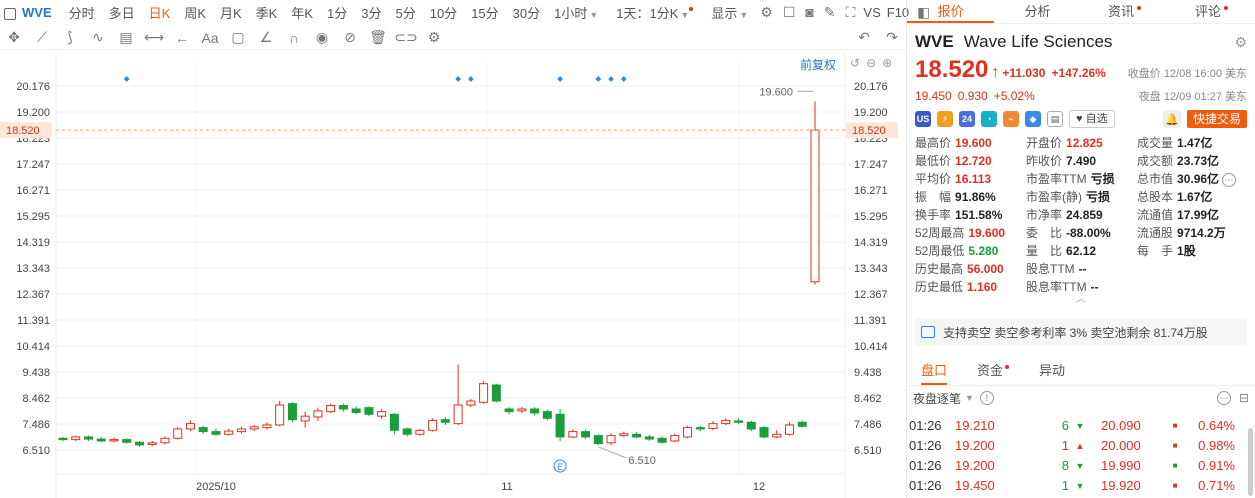  Describe the element at coordinates (405, 12) in the screenshot. I see `period-5min: 5分` at that location.